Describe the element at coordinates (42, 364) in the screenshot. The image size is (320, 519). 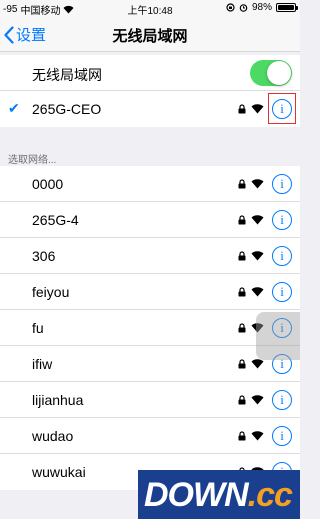
I see `network-name: ifiw` at that location.